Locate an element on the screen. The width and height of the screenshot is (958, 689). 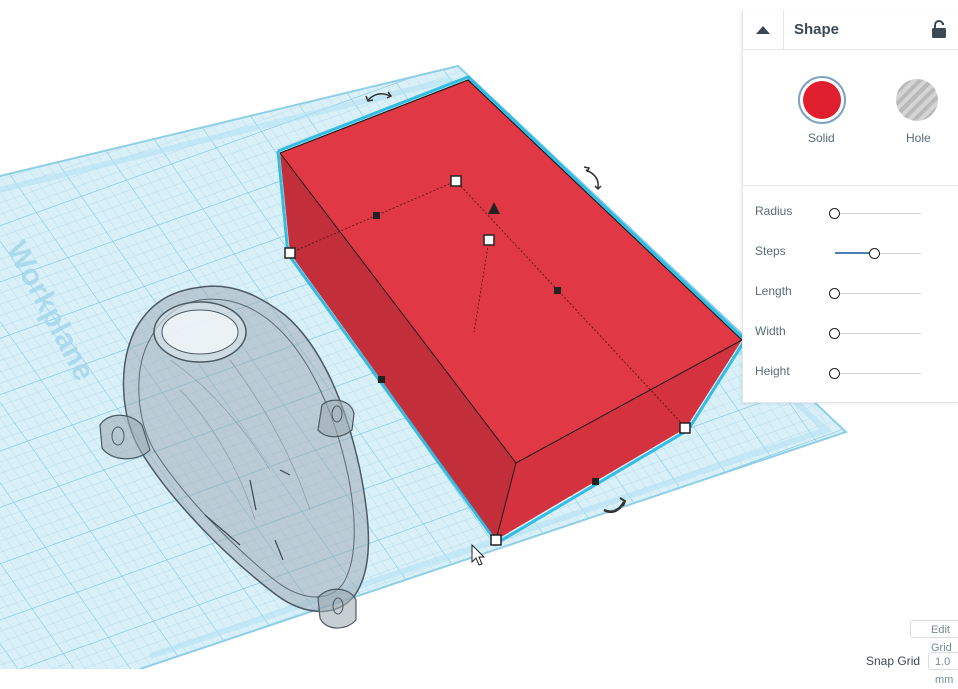
edge-handle-left is located at coordinates (381, 379).